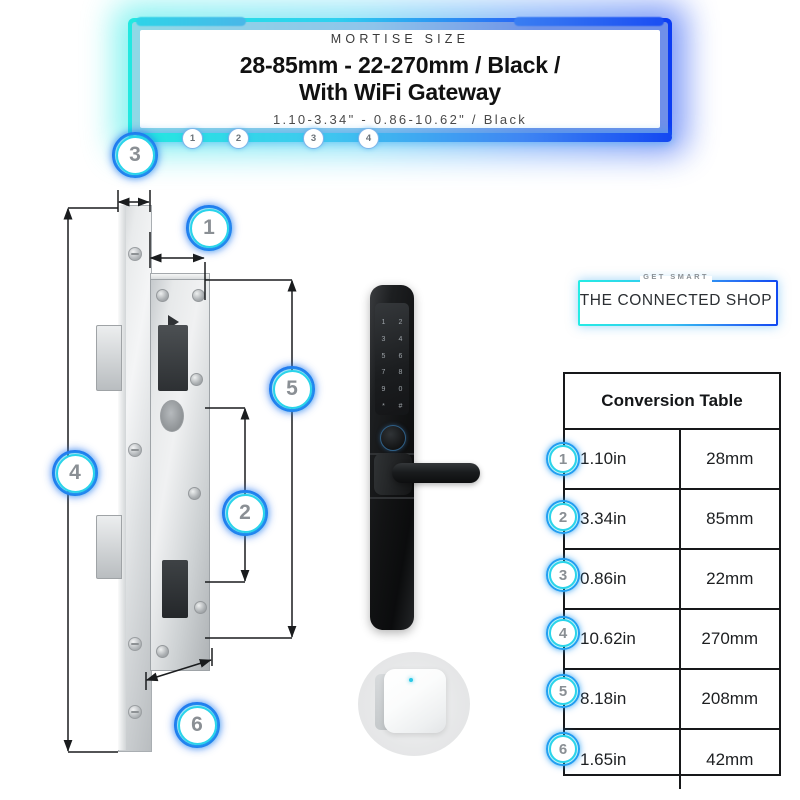 This screenshot has width=800, height=800. Describe the element at coordinates (135, 644) in the screenshot. I see `faceplate-screw-lower` at that location.